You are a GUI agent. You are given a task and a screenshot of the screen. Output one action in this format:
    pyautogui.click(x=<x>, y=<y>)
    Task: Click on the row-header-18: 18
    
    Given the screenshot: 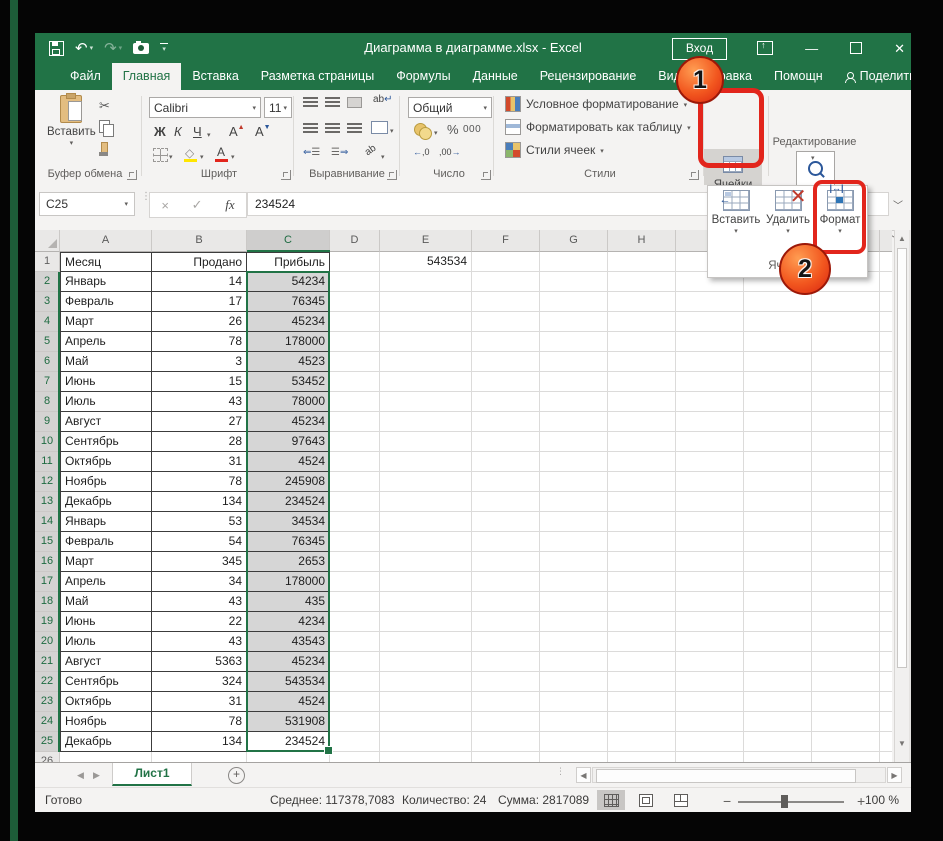 What is the action you would take?
    pyautogui.click(x=47, y=602)
    